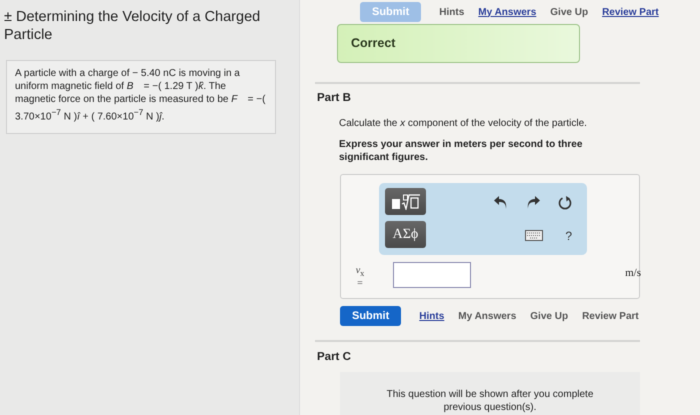 This screenshot has height=415, width=700. What do you see at coordinates (490, 401) in the screenshot?
I see `locked-message: This question will be shown after you complete previous question(s).` at bounding box center [490, 401].